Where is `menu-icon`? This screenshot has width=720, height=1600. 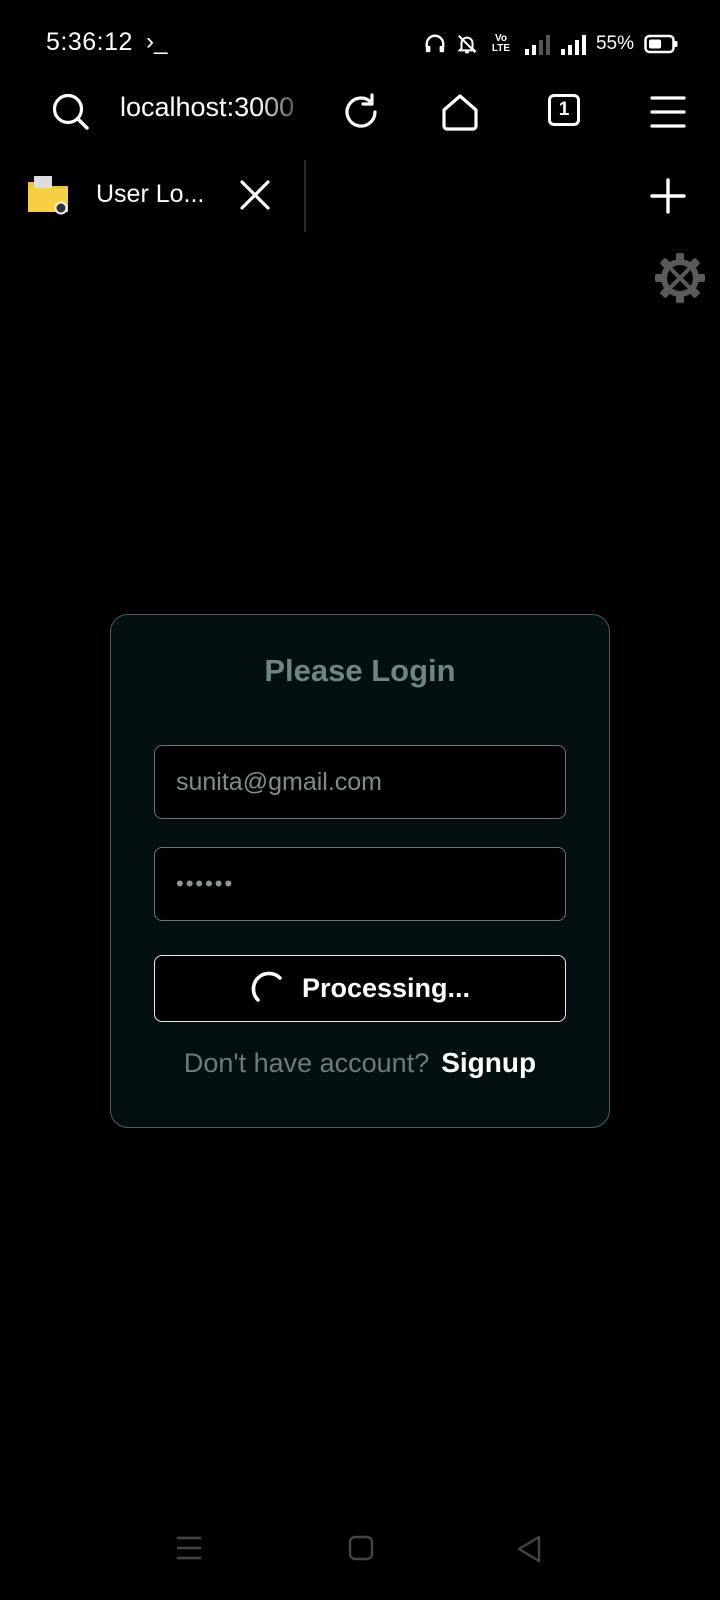 menu-icon is located at coordinates (668, 112).